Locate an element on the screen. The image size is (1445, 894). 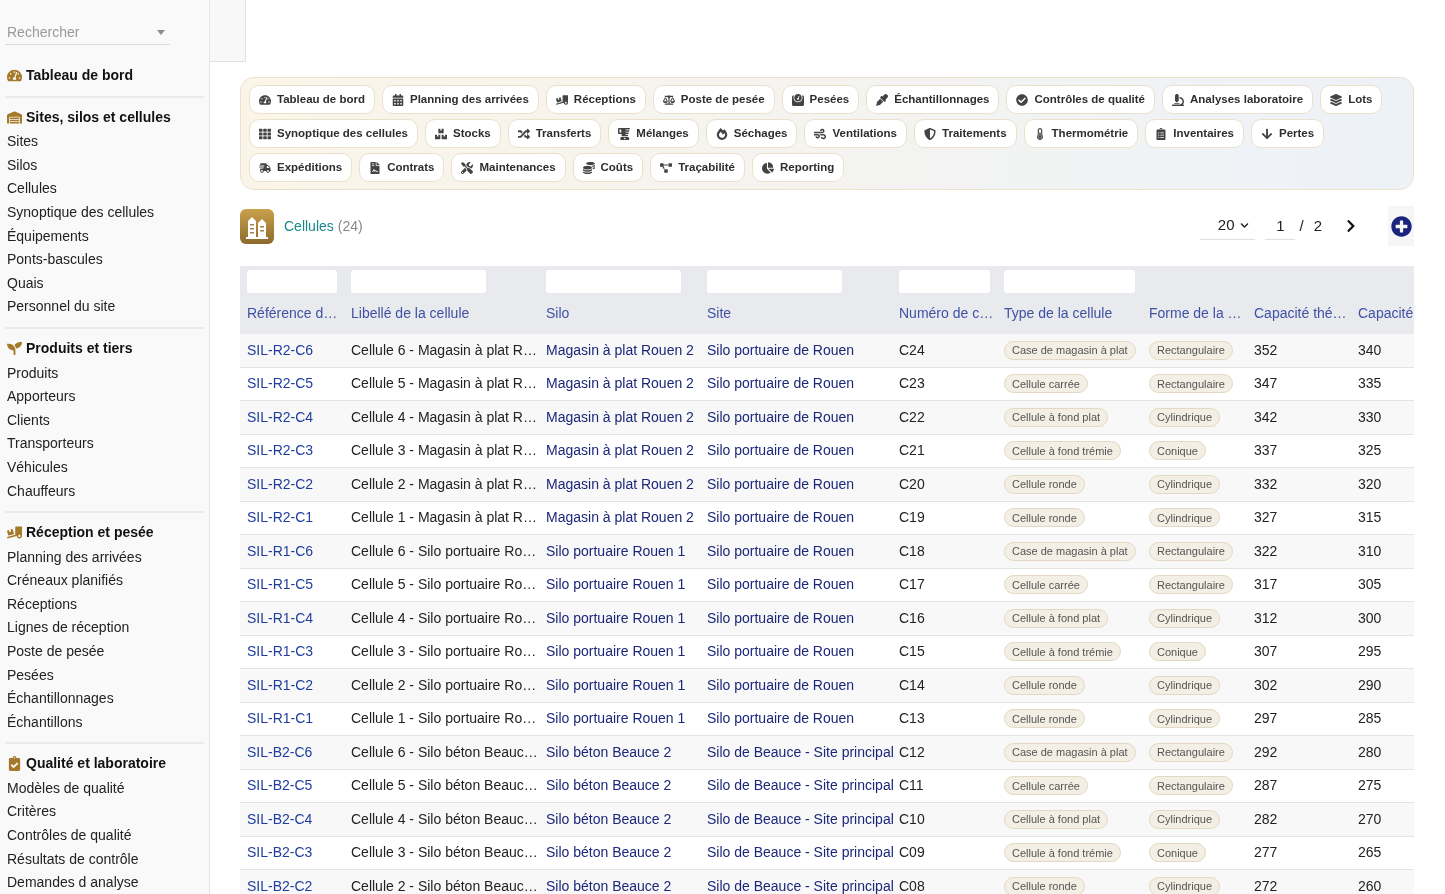
nav-button: Traçabilité is located at coordinates (697, 167).